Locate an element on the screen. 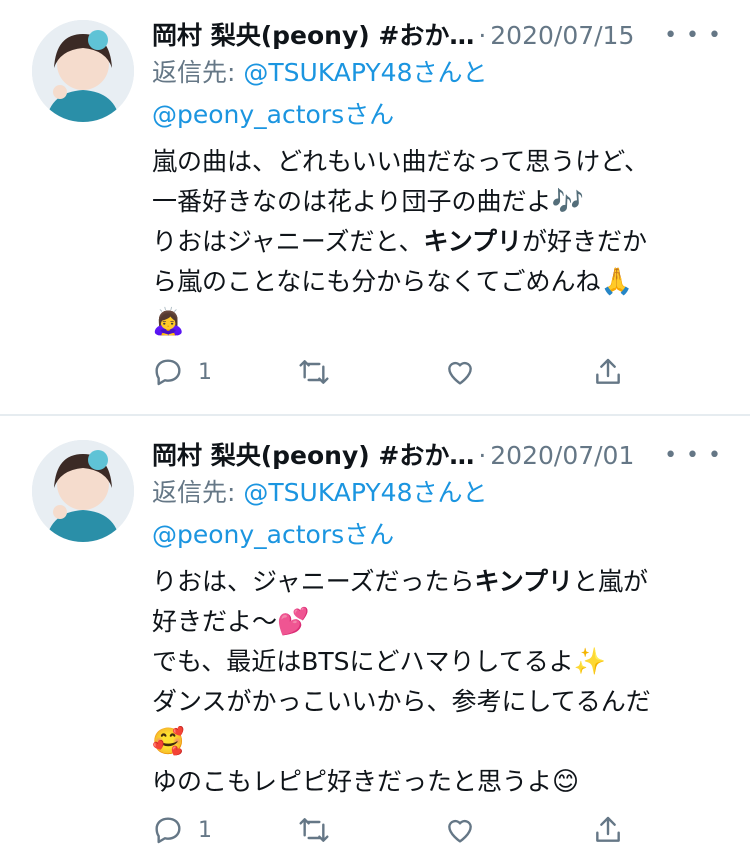 This screenshot has height=850, width=750. musical-notes-emoji: 🎶 is located at coordinates (567, 202).